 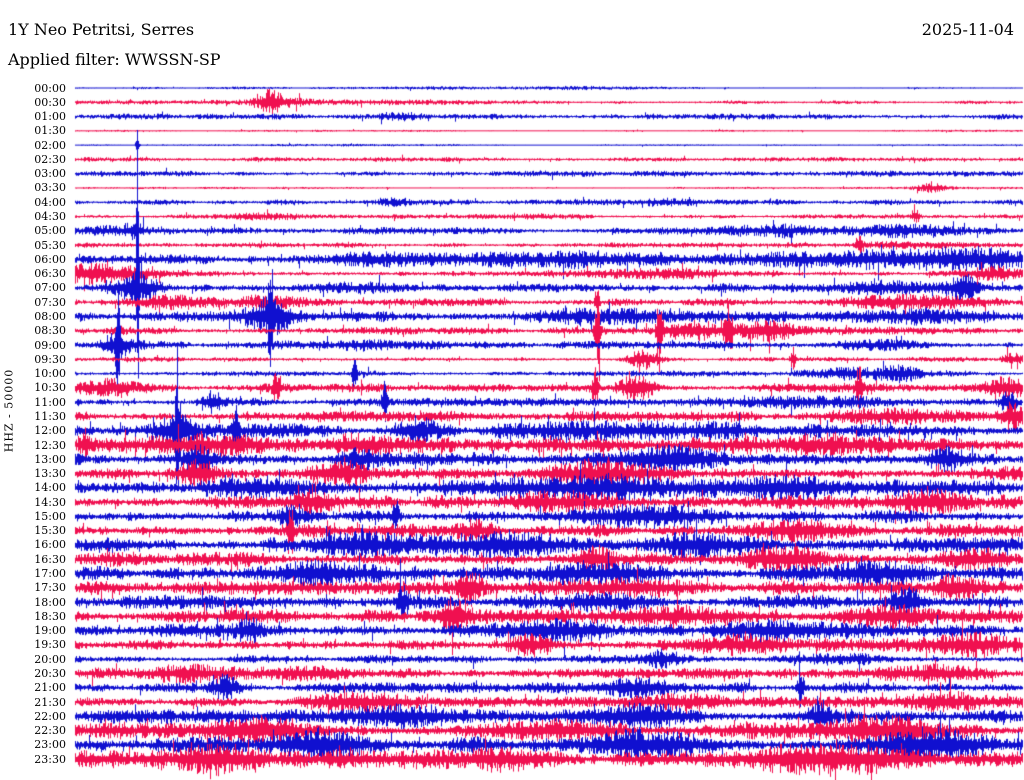 What do you see at coordinates (50, 188) in the screenshot?
I see `time-label: 03:30` at bounding box center [50, 188].